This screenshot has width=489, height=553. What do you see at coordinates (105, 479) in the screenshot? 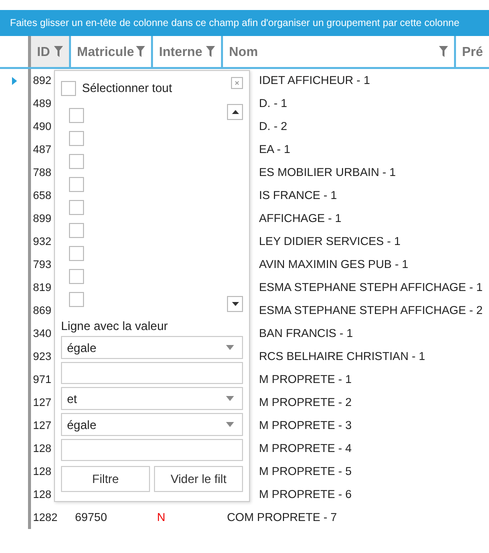
I see `filter-button: Filtre` at bounding box center [105, 479].